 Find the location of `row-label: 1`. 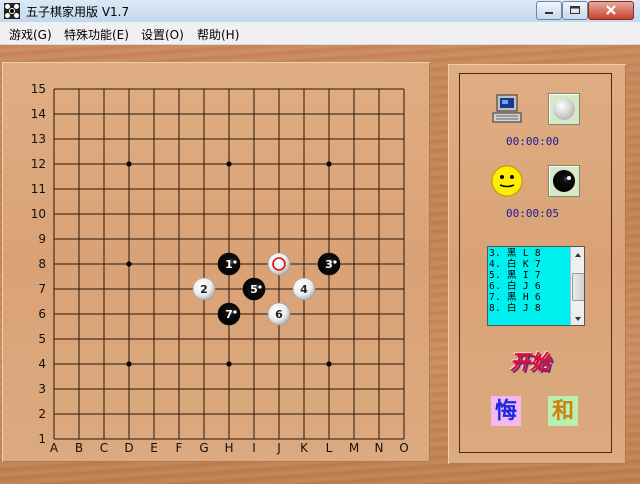

row-label: 1 is located at coordinates (42, 439).